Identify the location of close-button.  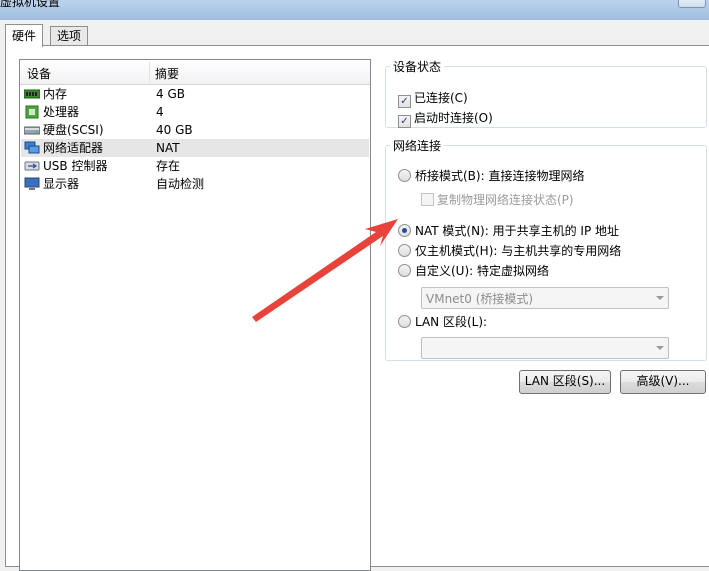
(692, 4).